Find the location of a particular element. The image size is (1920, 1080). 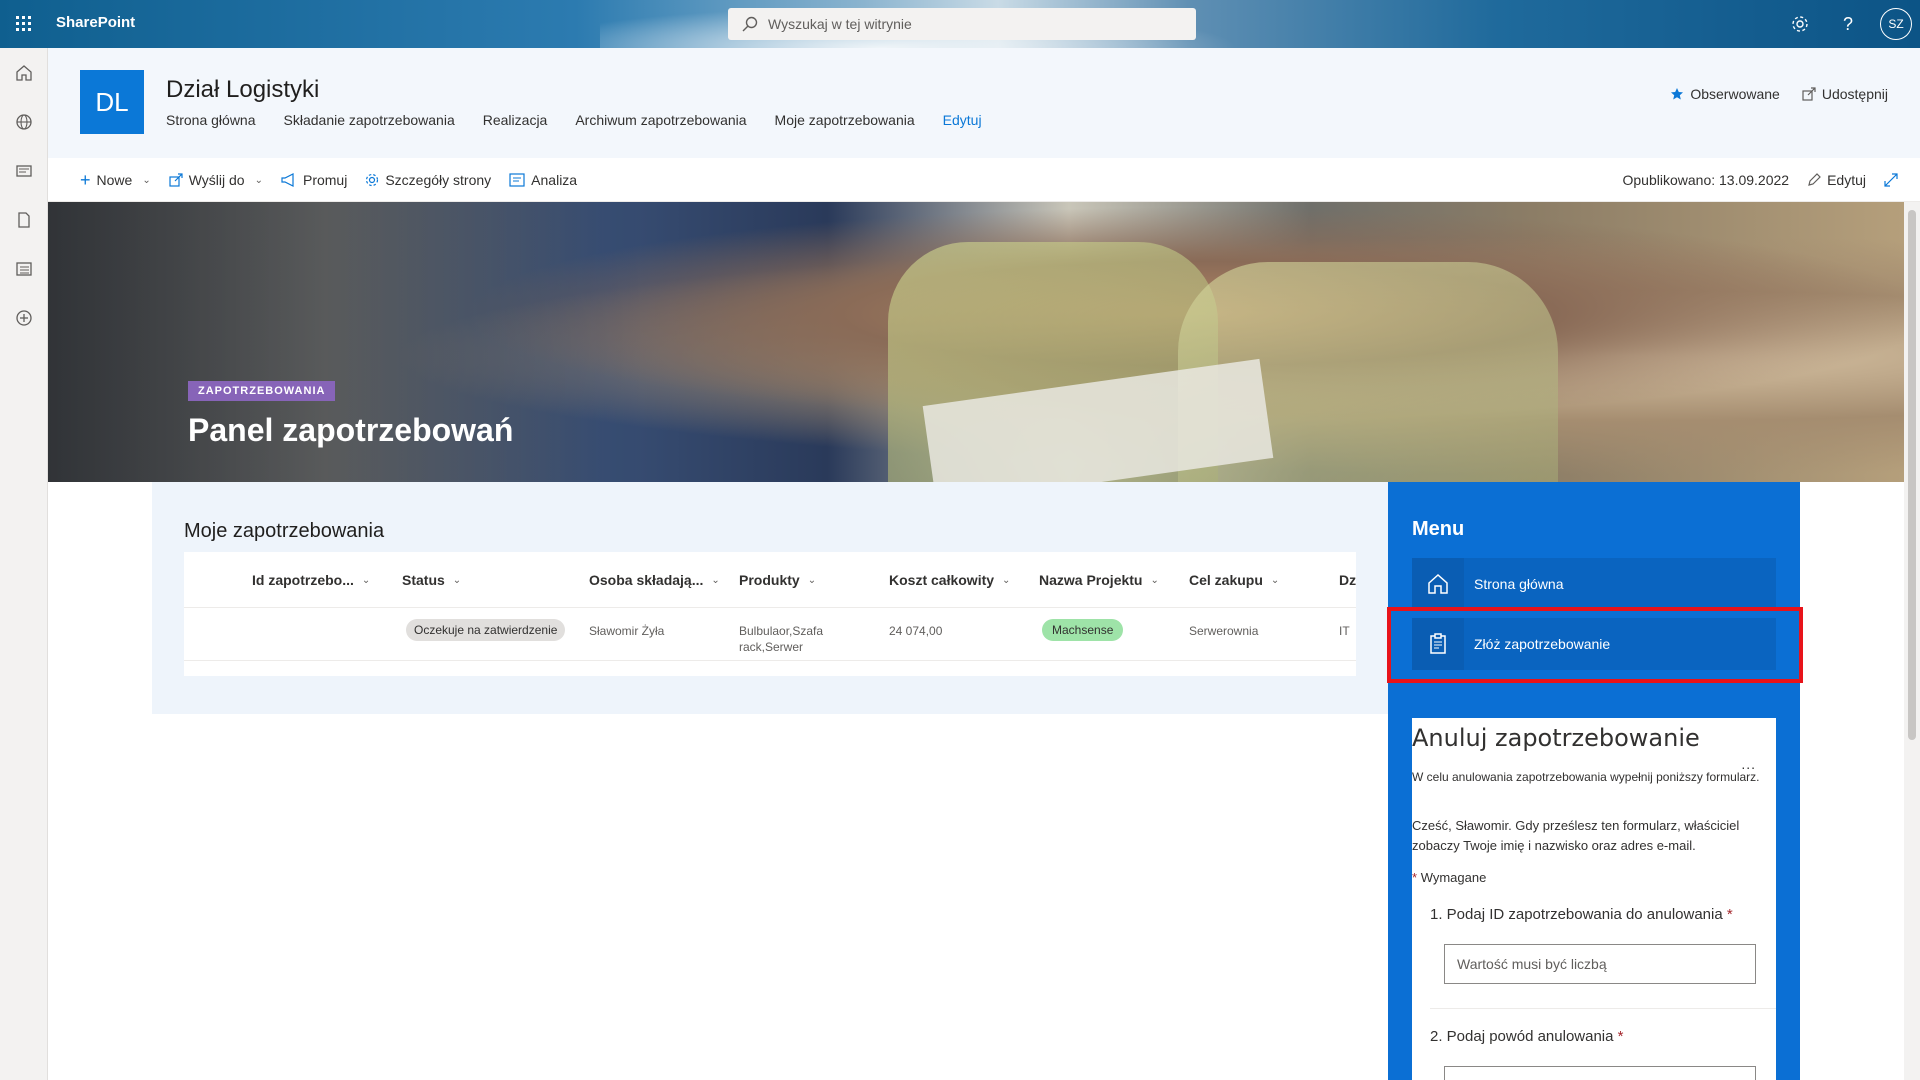

column-header-purpose: Cel zakupu ⌄ is located at coordinates (1234, 580).